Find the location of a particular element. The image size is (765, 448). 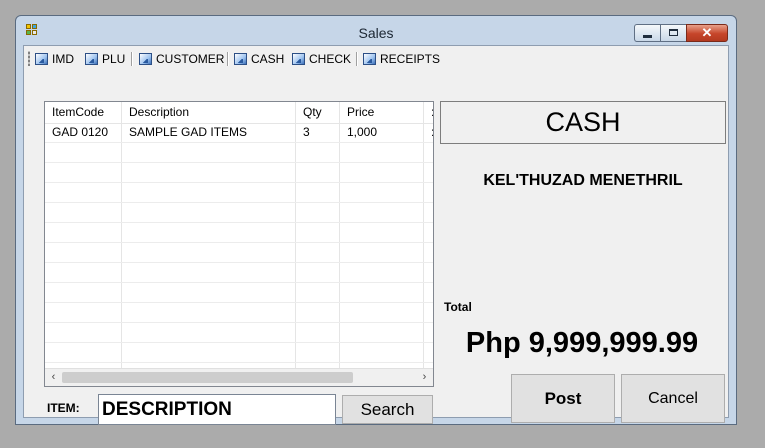

search-button: Search is located at coordinates (387, 409).